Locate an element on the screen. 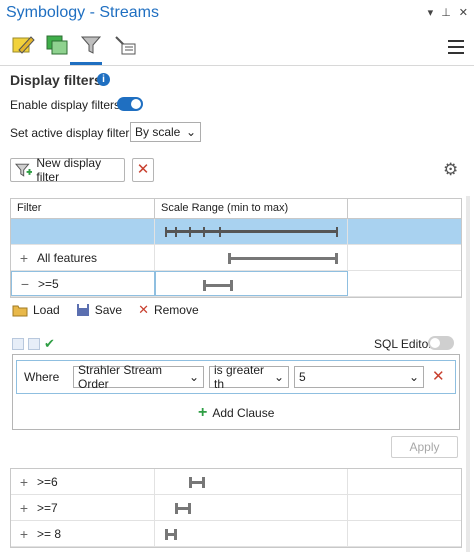 The image size is (474, 556). filter-name: >=5 is located at coordinates (48, 283).